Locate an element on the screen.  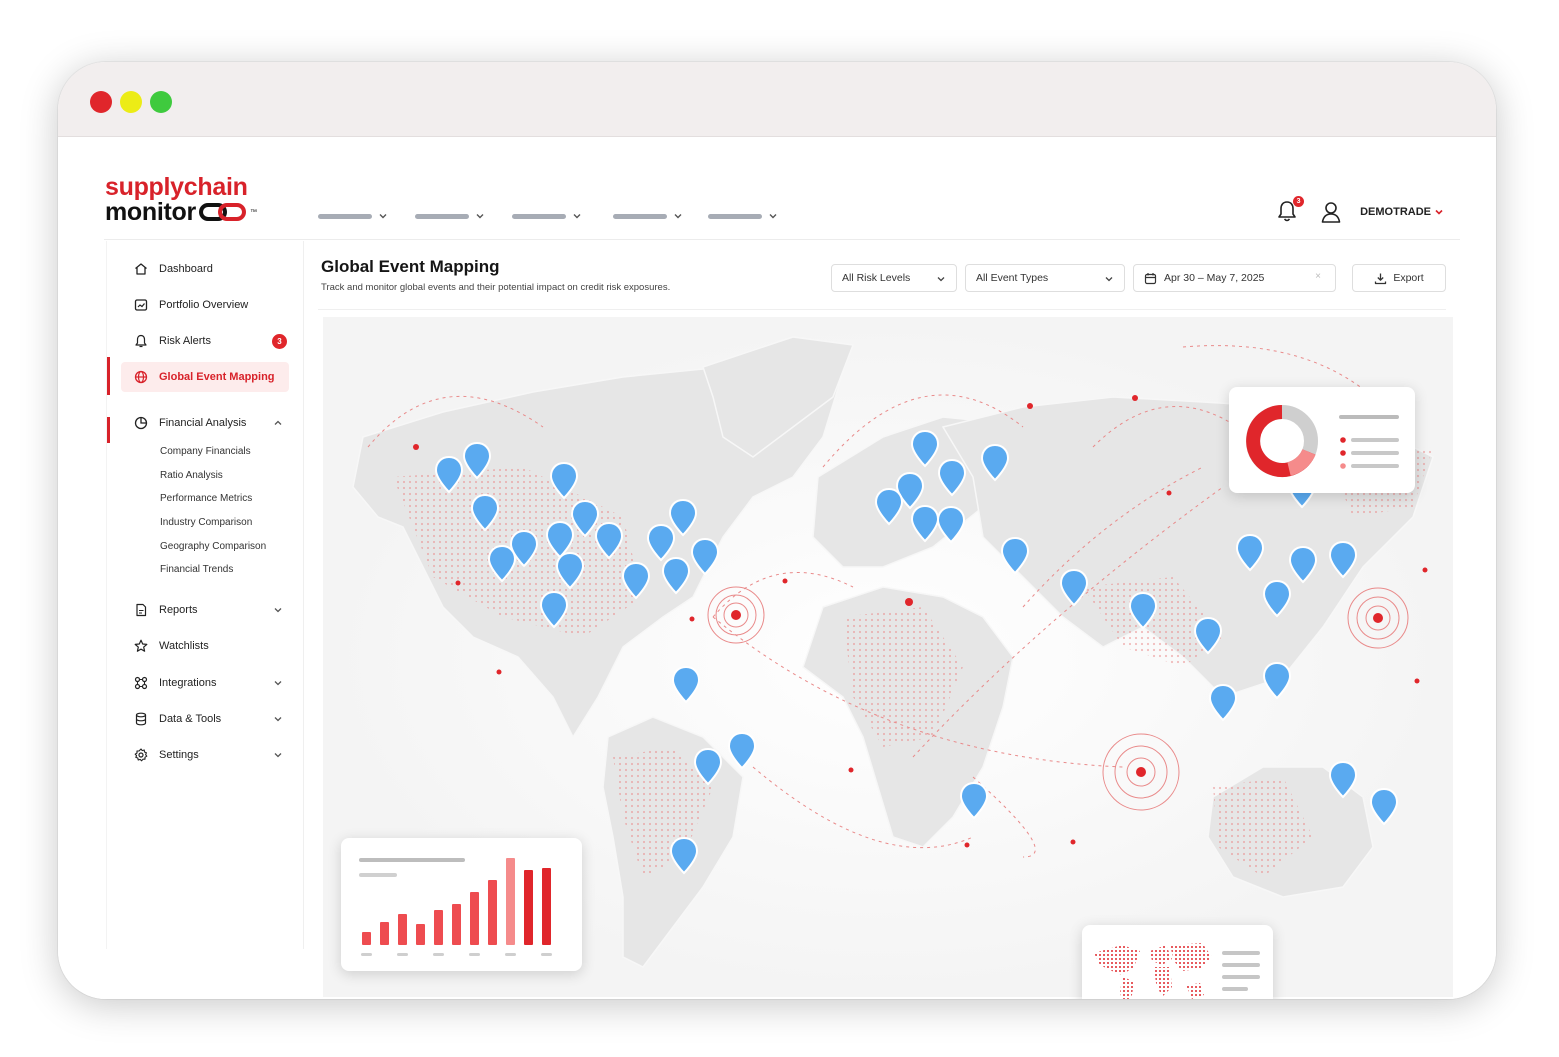
trademark: ™ is located at coordinates (253, 212).